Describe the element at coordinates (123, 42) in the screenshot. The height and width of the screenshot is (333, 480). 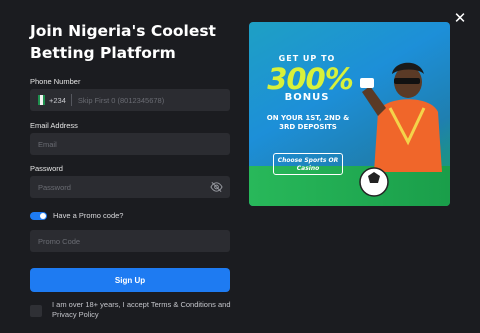
I see `page-title: Join Nigeria's Coolest Betting Platform` at that location.